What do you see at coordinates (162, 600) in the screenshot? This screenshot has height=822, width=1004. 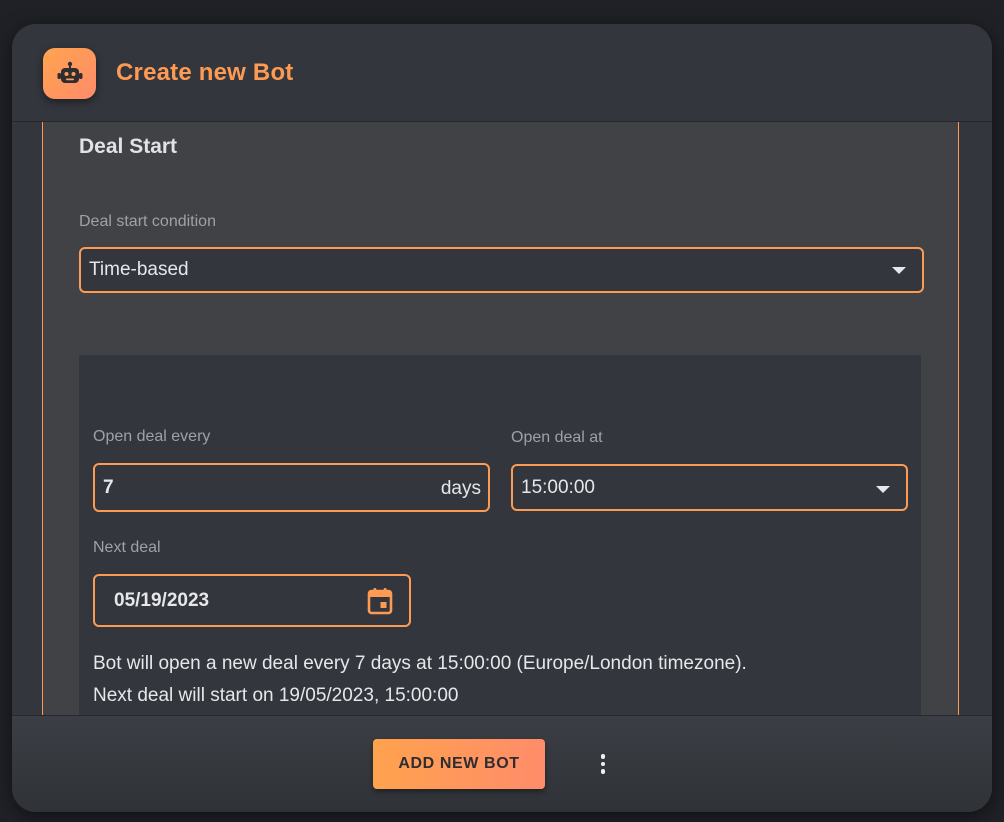 I see `next-deal-date-value: 05/19/2023` at bounding box center [162, 600].